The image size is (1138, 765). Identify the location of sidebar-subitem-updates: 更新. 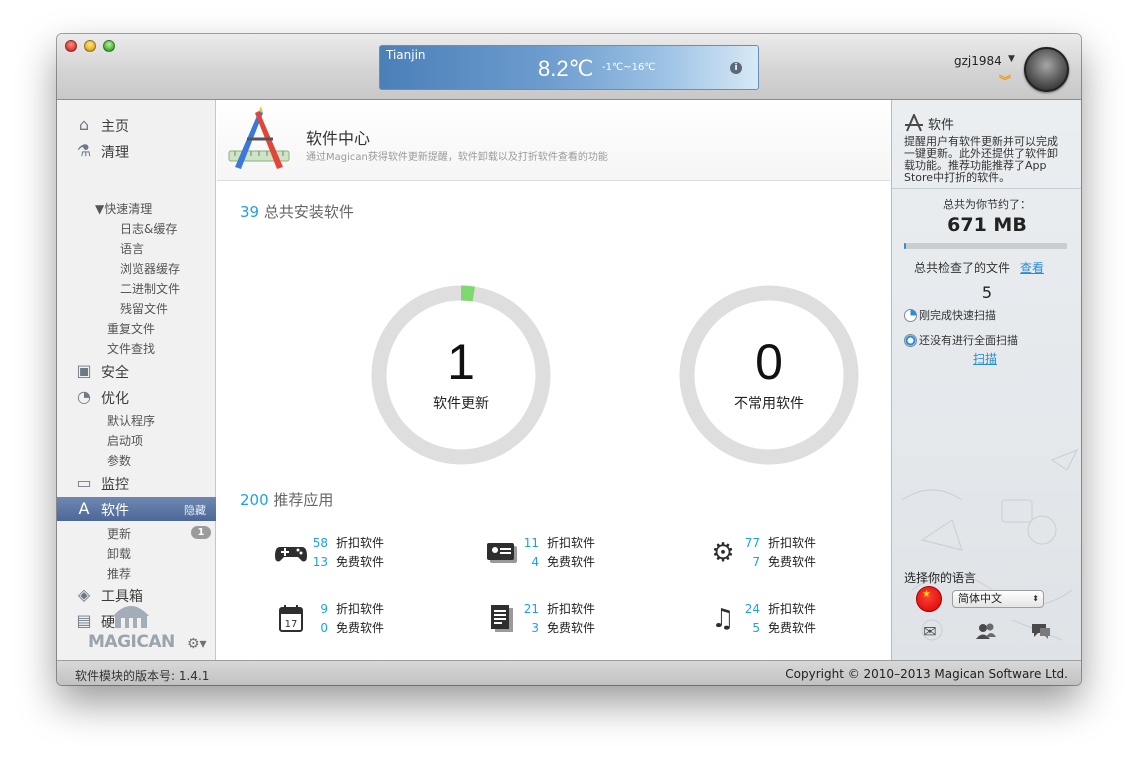
(119, 533).